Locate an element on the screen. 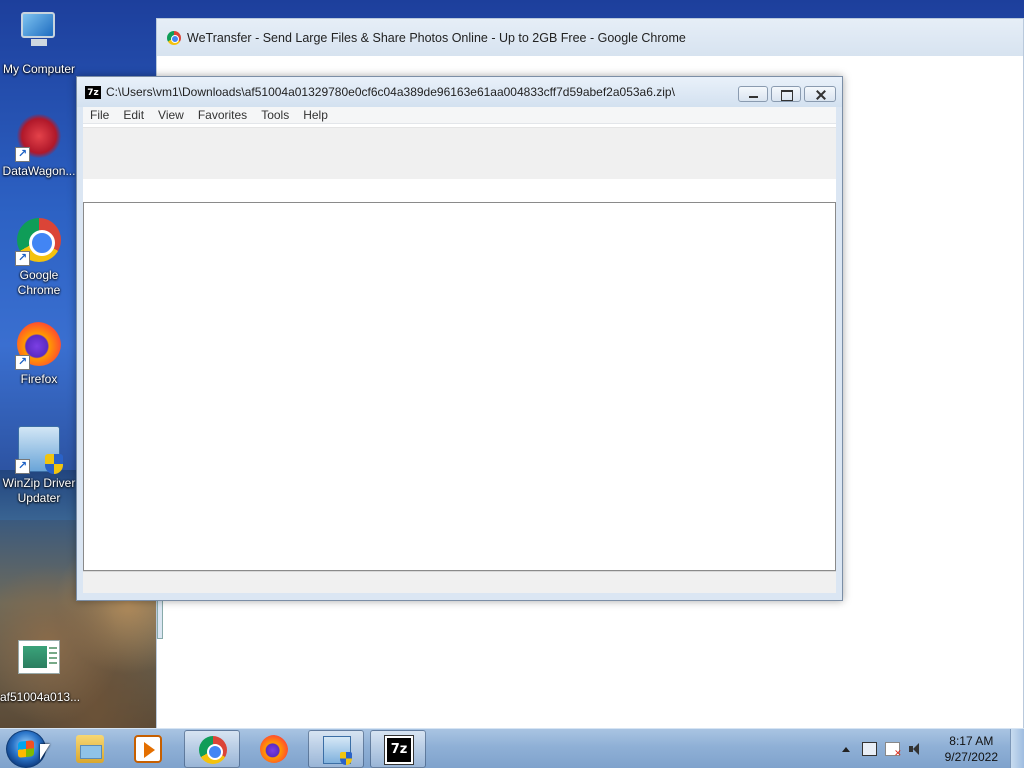 Image resolution: width=1024 pixels, height=768 pixels. menu-favorites: Favorites is located at coordinates (222, 115).